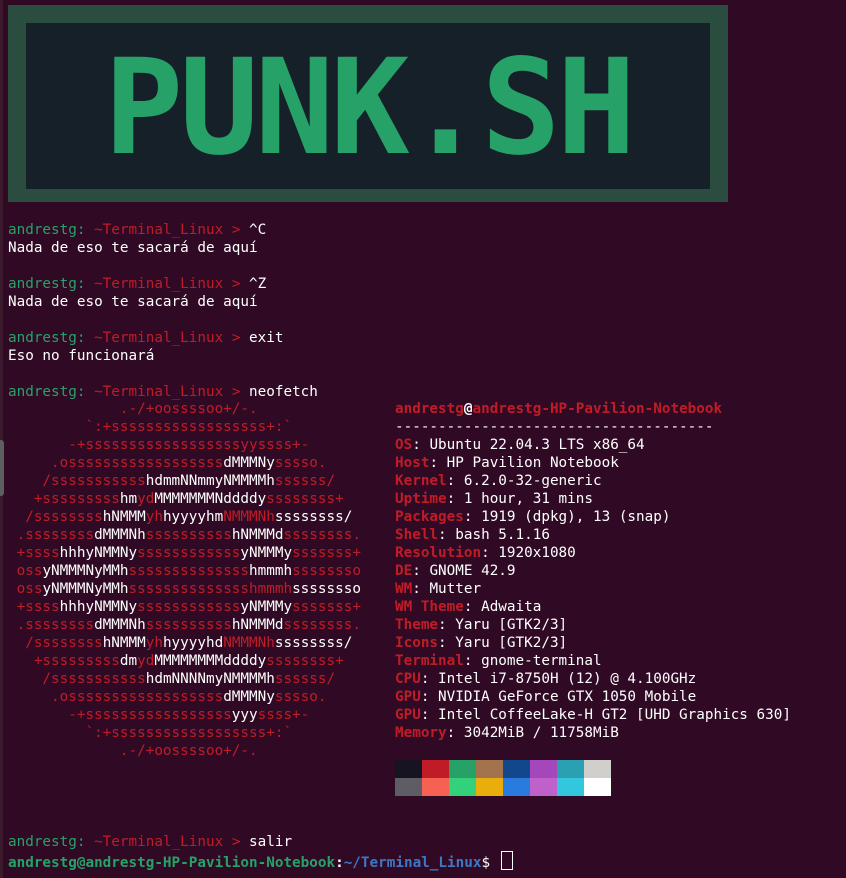 This screenshot has width=846, height=878. I want to click on bash-dollar: $, so click(486, 863).